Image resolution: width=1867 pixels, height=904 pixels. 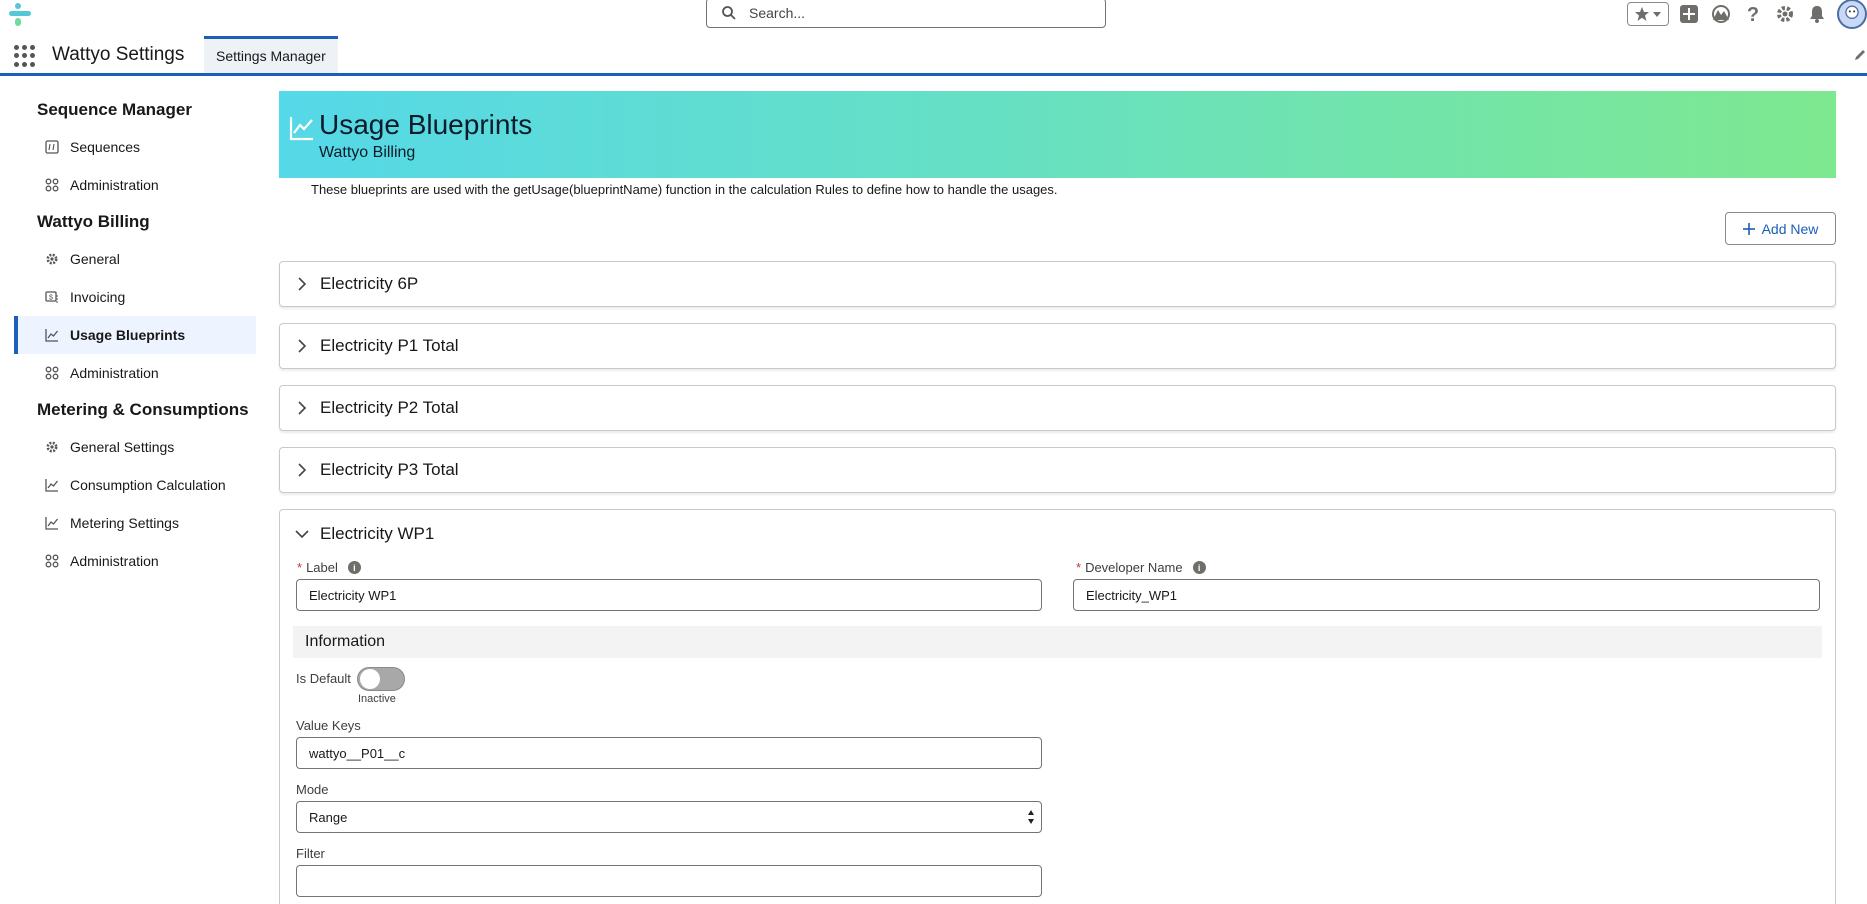 What do you see at coordinates (143, 409) in the screenshot?
I see `sidebar-section-title: Metering & Consumptions` at bounding box center [143, 409].